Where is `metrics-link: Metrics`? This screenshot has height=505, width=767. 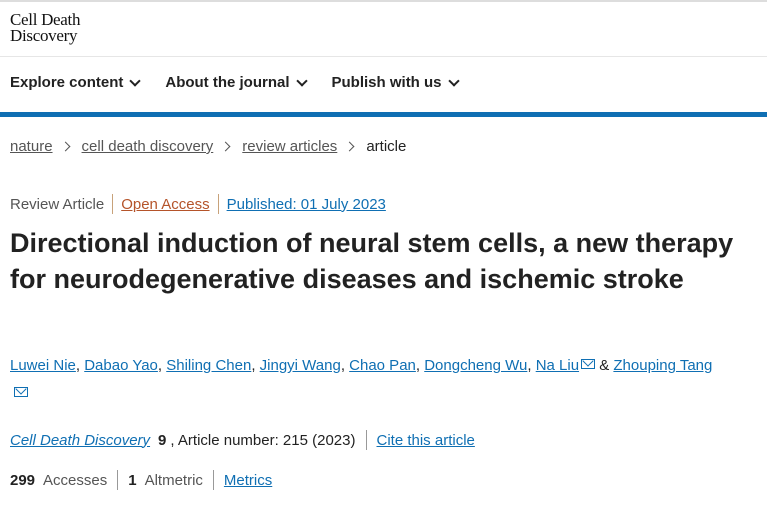 metrics-link: Metrics is located at coordinates (248, 480).